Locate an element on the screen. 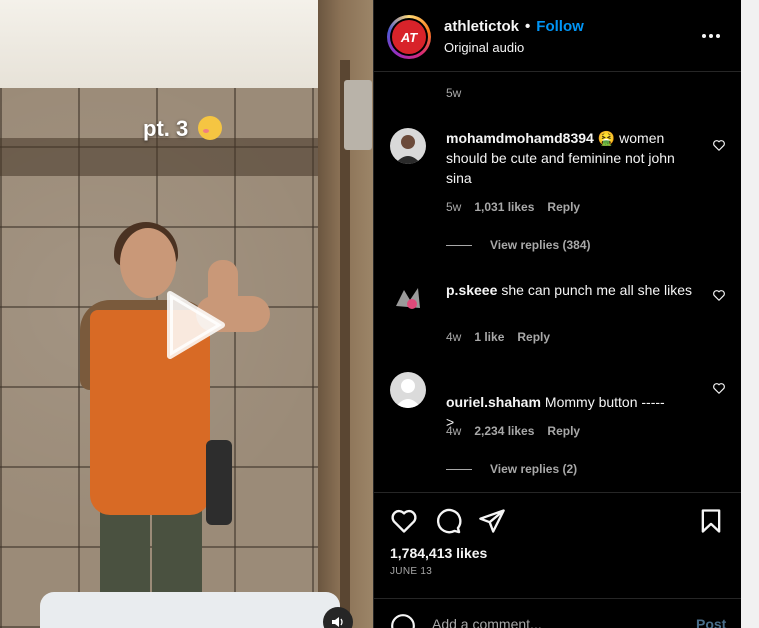 The height and width of the screenshot is (628, 759). follow-button: Follow is located at coordinates (560, 26).